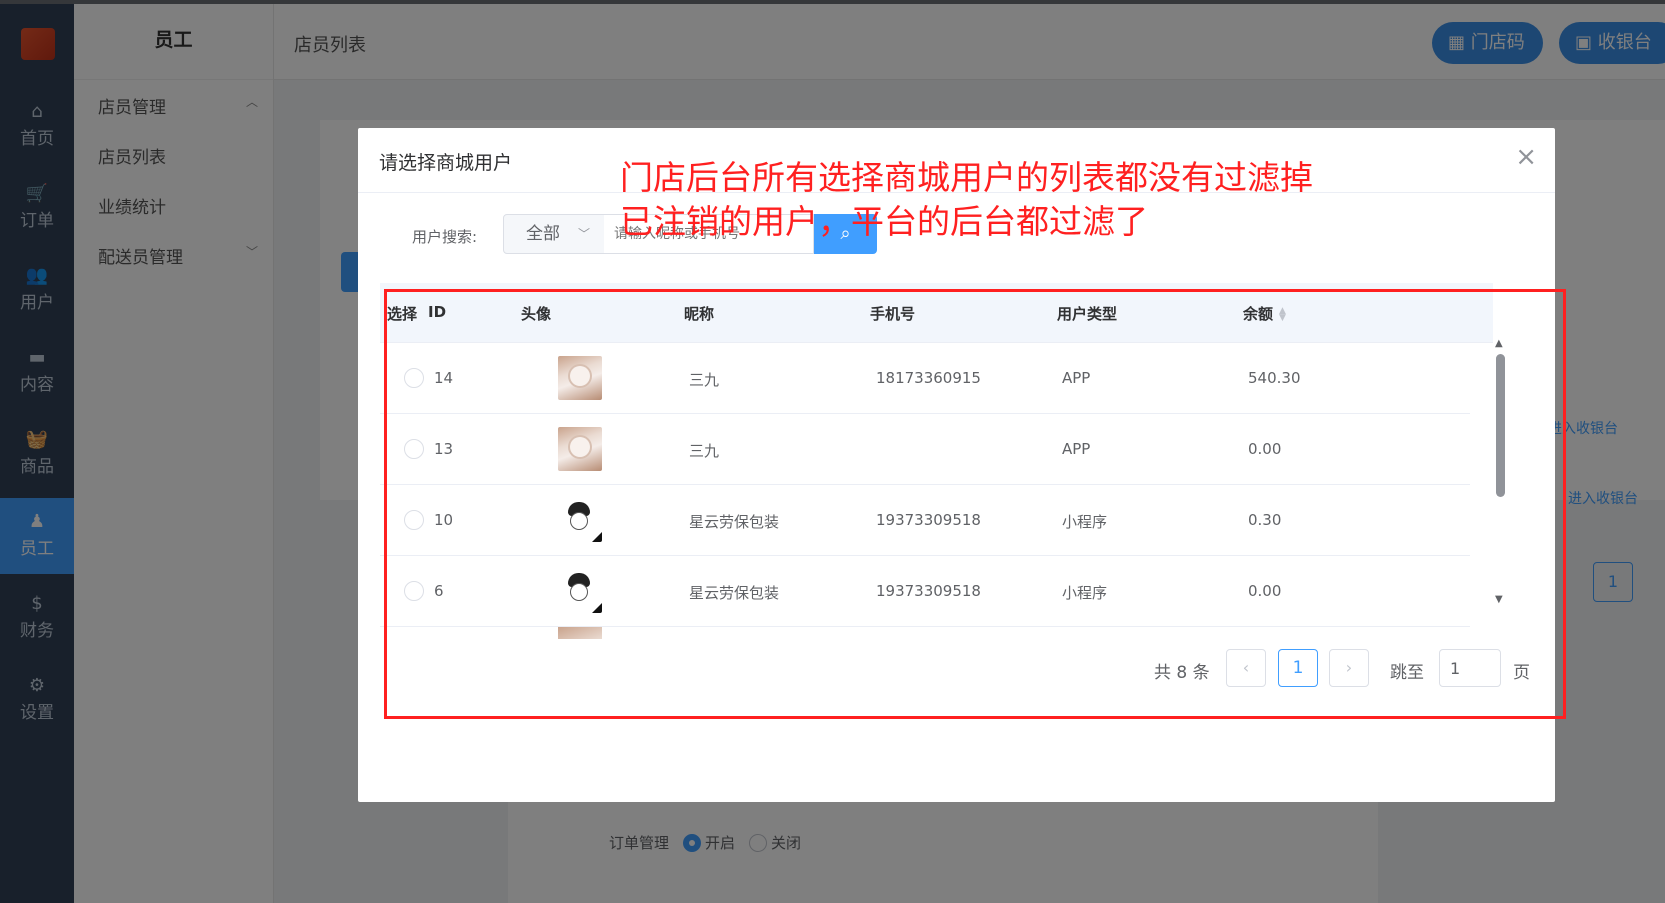  I want to click on dialog-title: 请选择商城用户, so click(446, 163).